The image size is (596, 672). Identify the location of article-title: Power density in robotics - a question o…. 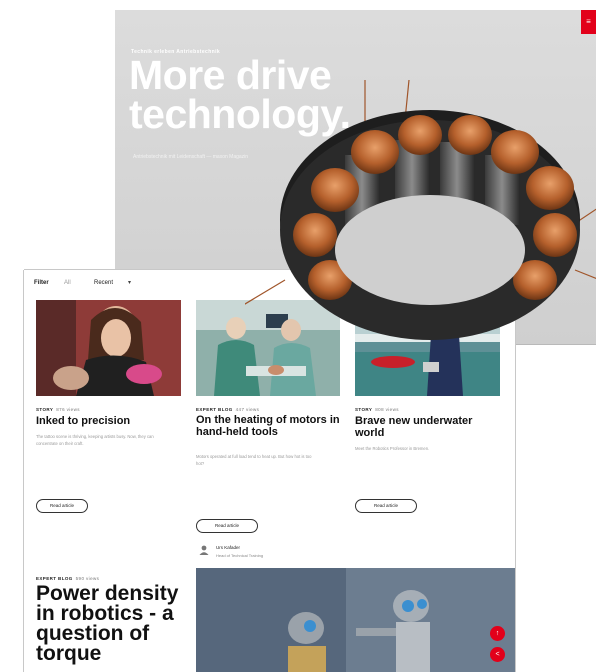
(111, 623).